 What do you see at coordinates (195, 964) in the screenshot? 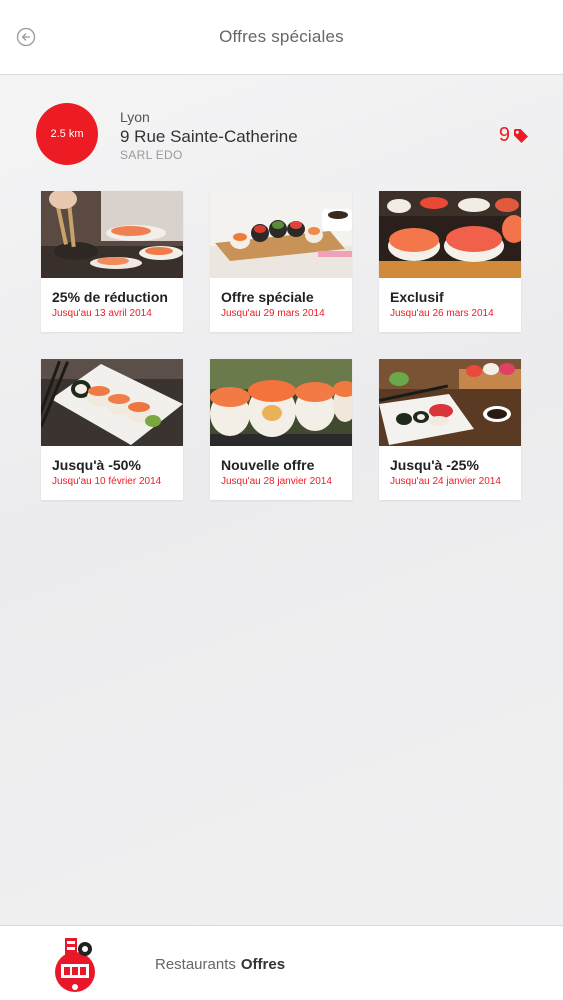
I see `tab-restaurants: Restaurants` at bounding box center [195, 964].